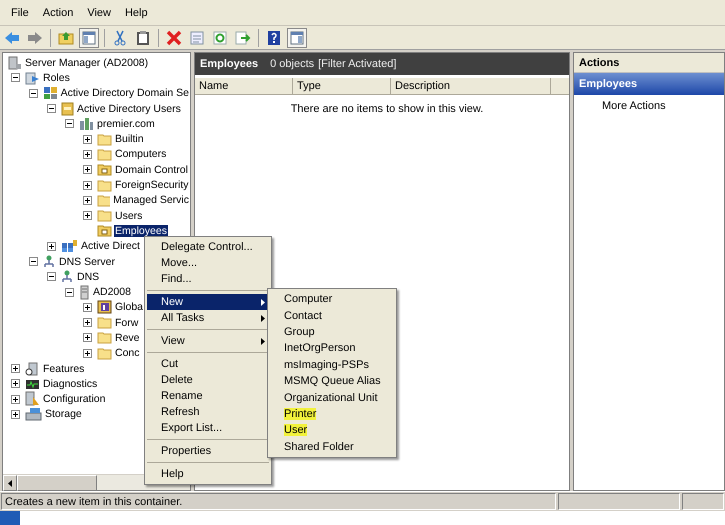 This screenshot has width=725, height=525. Describe the element at coordinates (703, 501) in the screenshot. I see `status-panel` at that location.